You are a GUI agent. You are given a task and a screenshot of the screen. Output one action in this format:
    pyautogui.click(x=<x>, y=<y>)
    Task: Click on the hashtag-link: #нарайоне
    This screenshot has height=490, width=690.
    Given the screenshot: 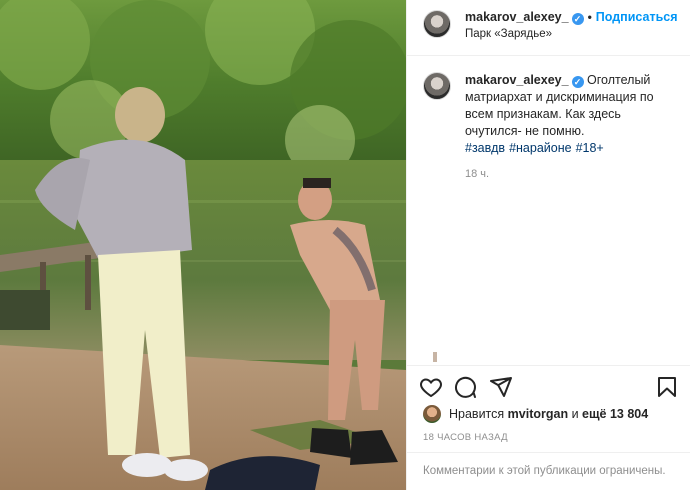 What is the action you would take?
    pyautogui.click(x=540, y=148)
    